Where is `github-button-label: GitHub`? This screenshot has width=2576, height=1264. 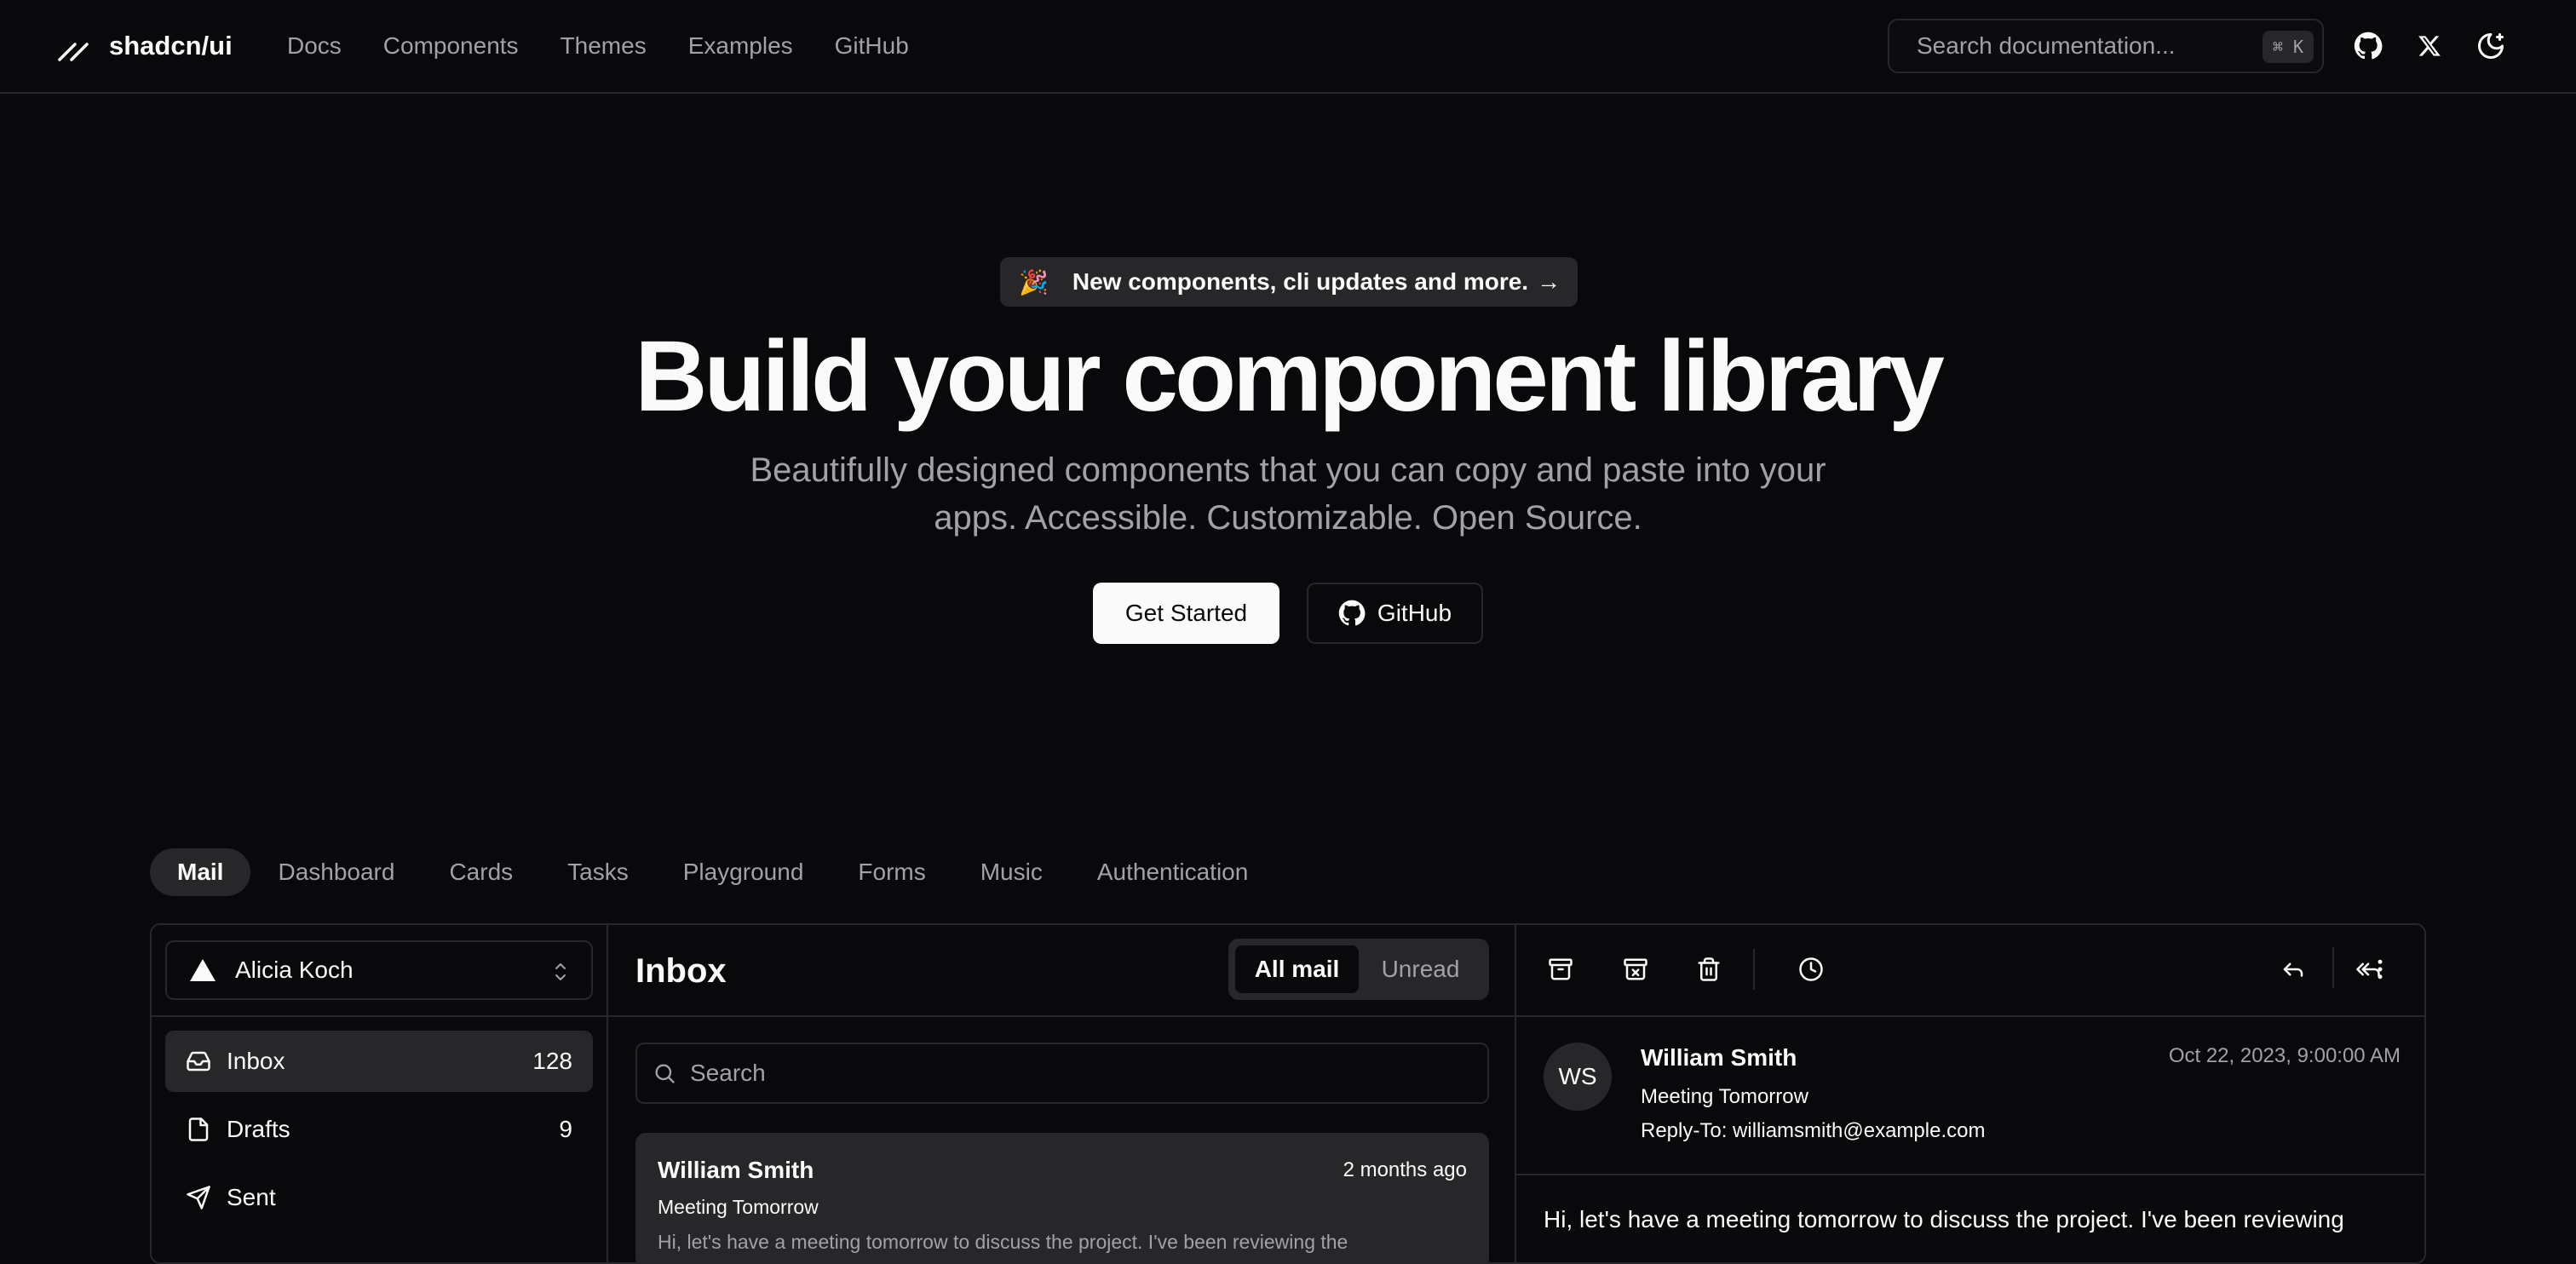 github-button-label: GitHub is located at coordinates (1415, 613).